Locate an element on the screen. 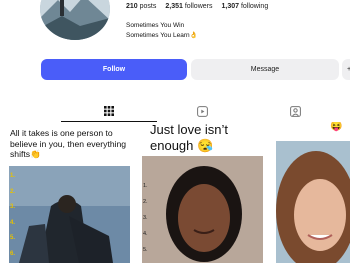 The width and height of the screenshot is (350, 263). profile-tabs is located at coordinates (175, 111).